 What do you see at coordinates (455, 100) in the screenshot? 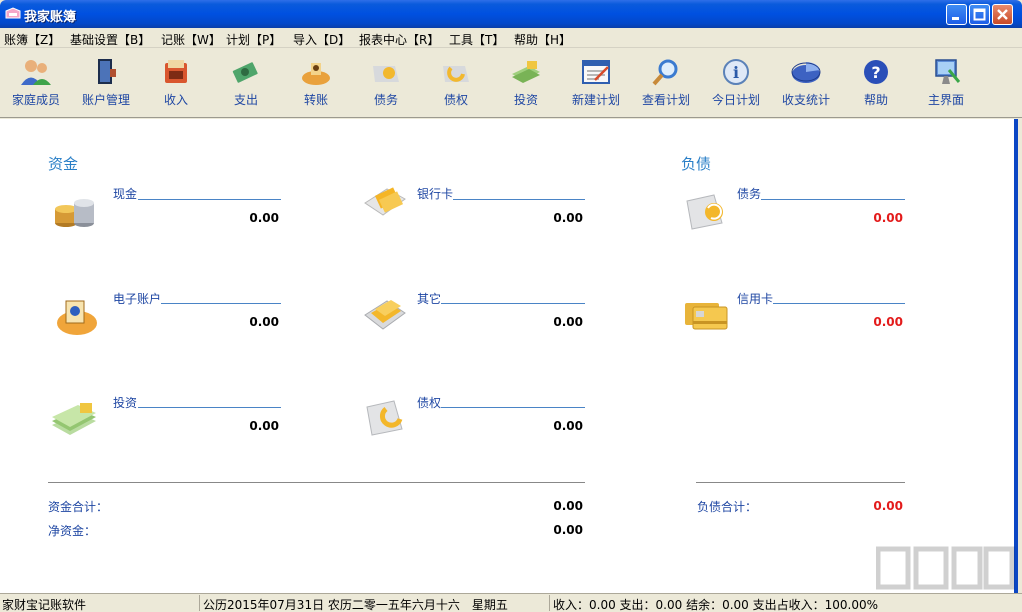
I see `toolbar-label: 债权` at bounding box center [455, 100].